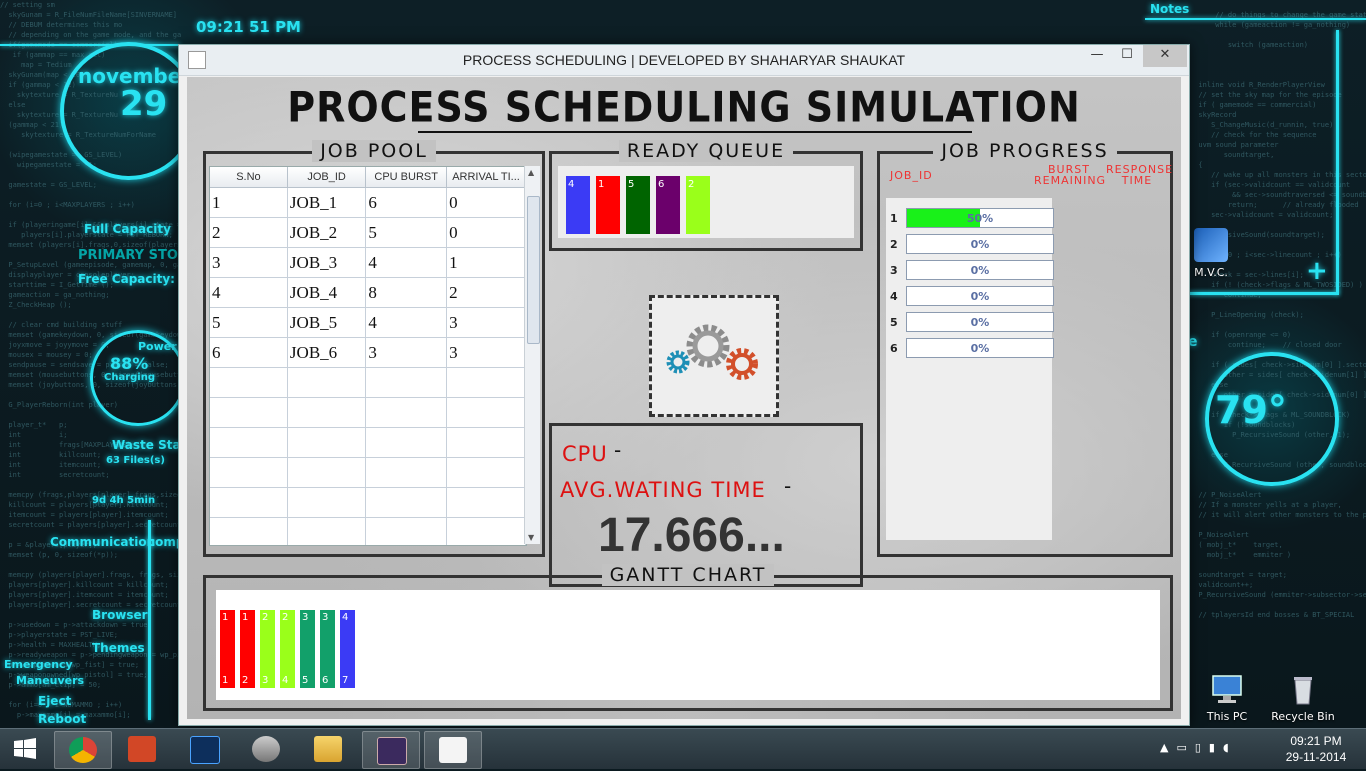 The image size is (1366, 771). I want to click on desktop-icon-recycle-bin: Recycle Bin, so click(1303, 697).